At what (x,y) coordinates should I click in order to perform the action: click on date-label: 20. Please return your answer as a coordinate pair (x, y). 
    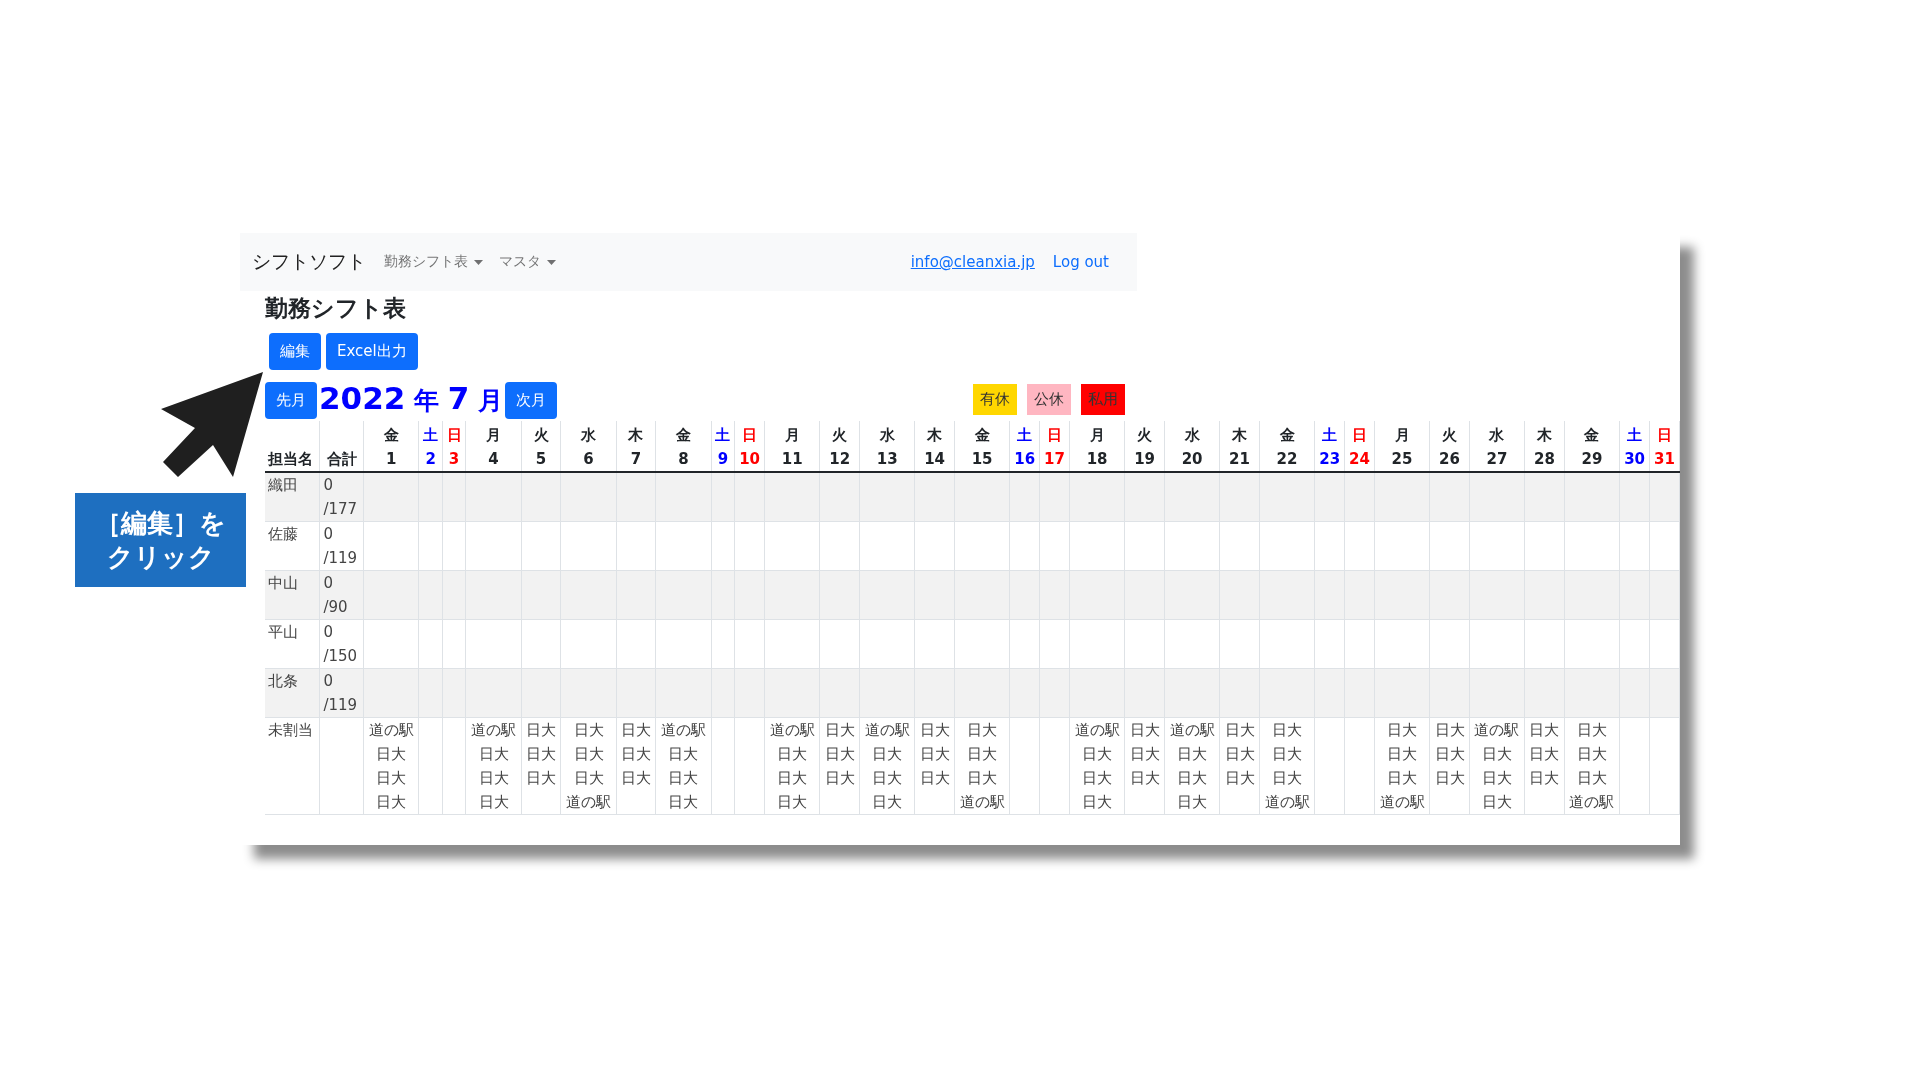
    Looking at the image, I should click on (1192, 459).